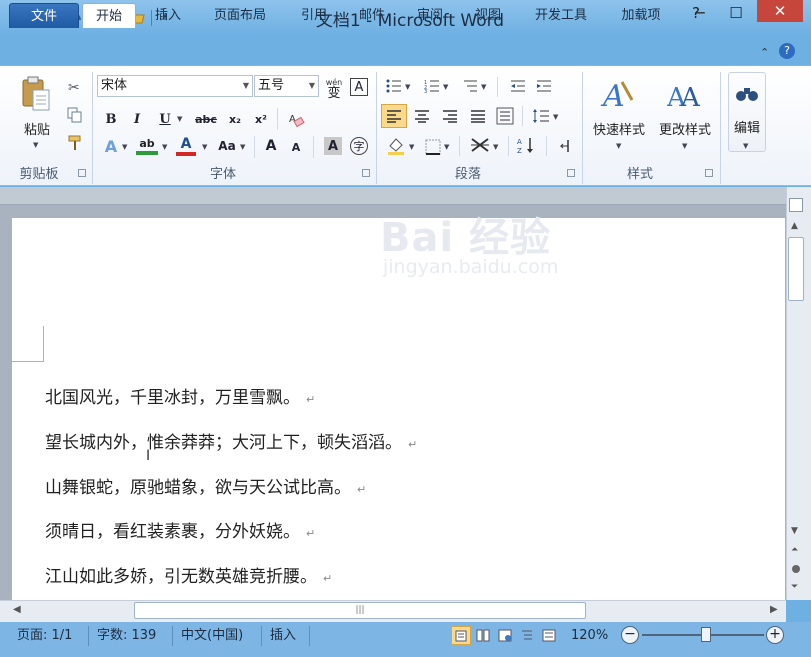 This screenshot has height=657, width=811. I want to click on tab-developer: 开发工具, so click(561, 15).